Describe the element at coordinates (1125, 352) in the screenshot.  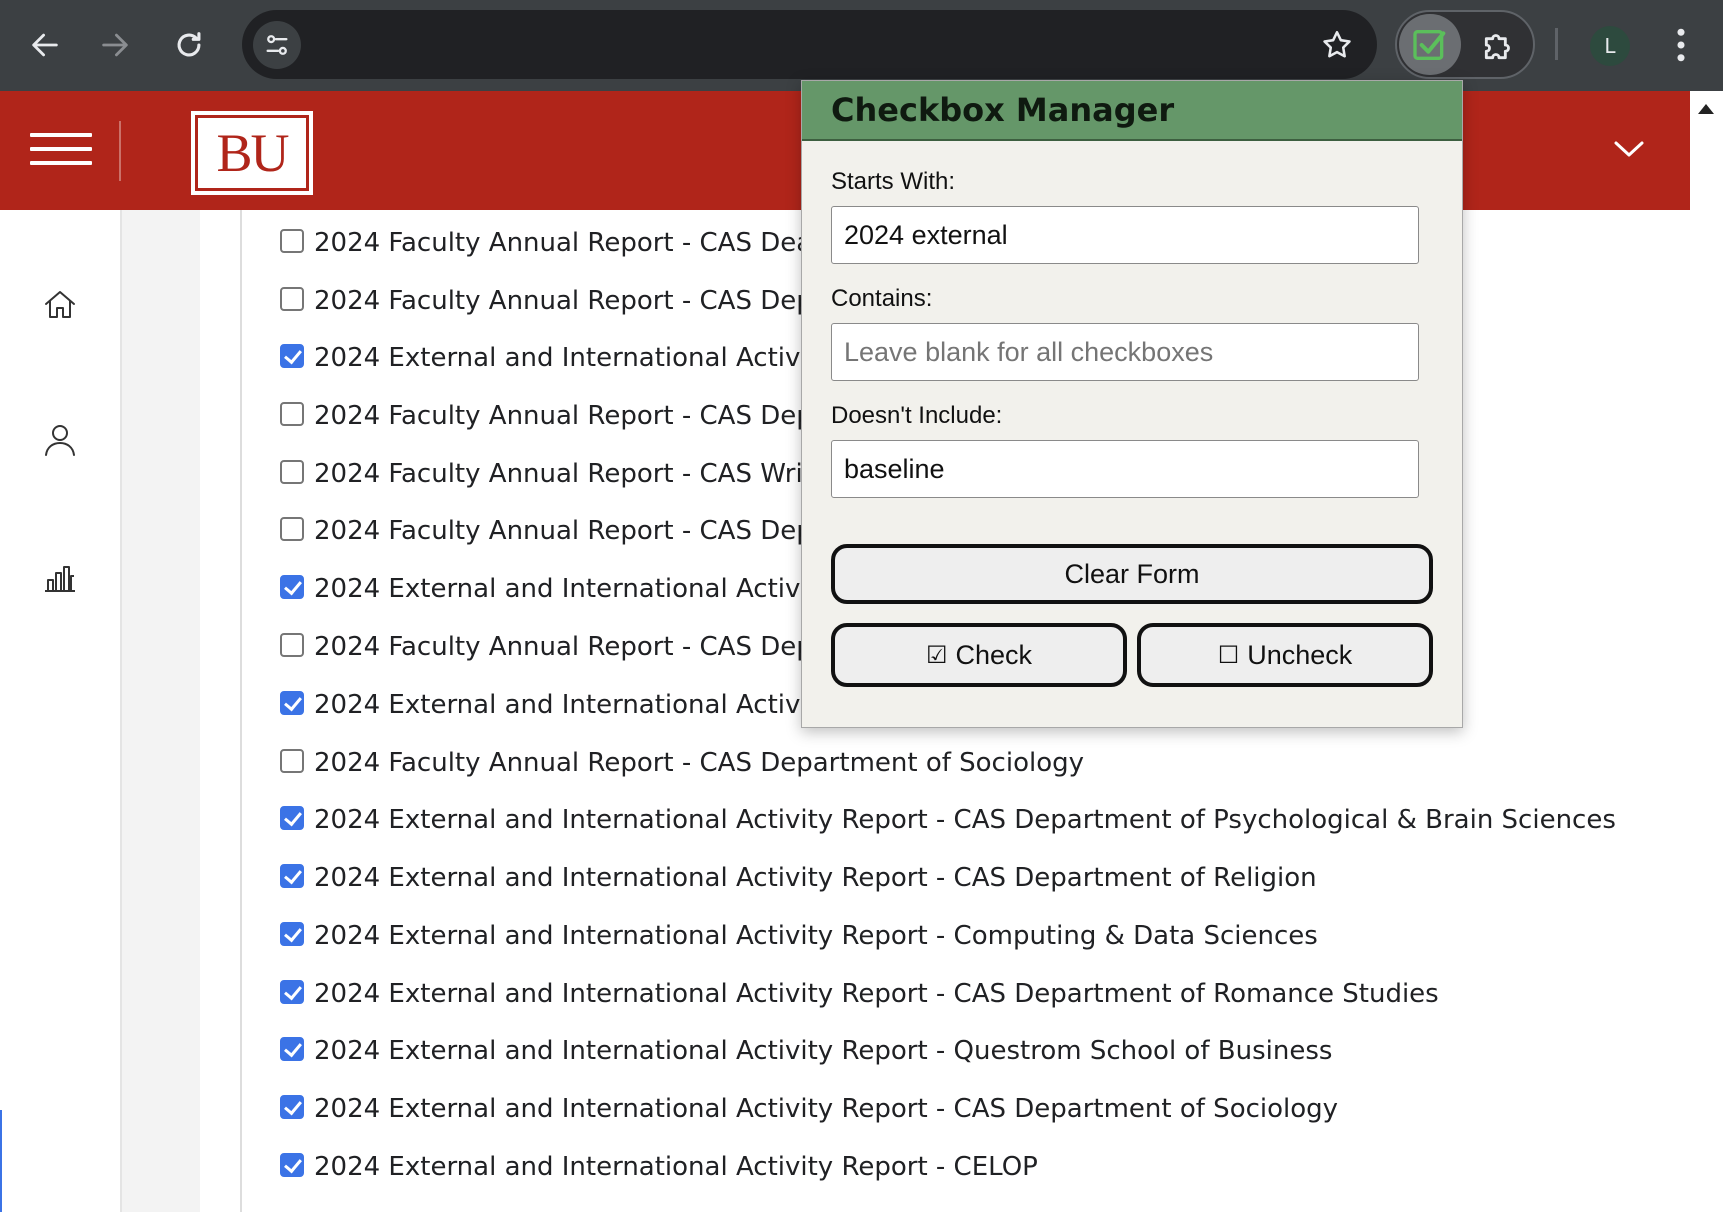
I see `contains-input` at that location.